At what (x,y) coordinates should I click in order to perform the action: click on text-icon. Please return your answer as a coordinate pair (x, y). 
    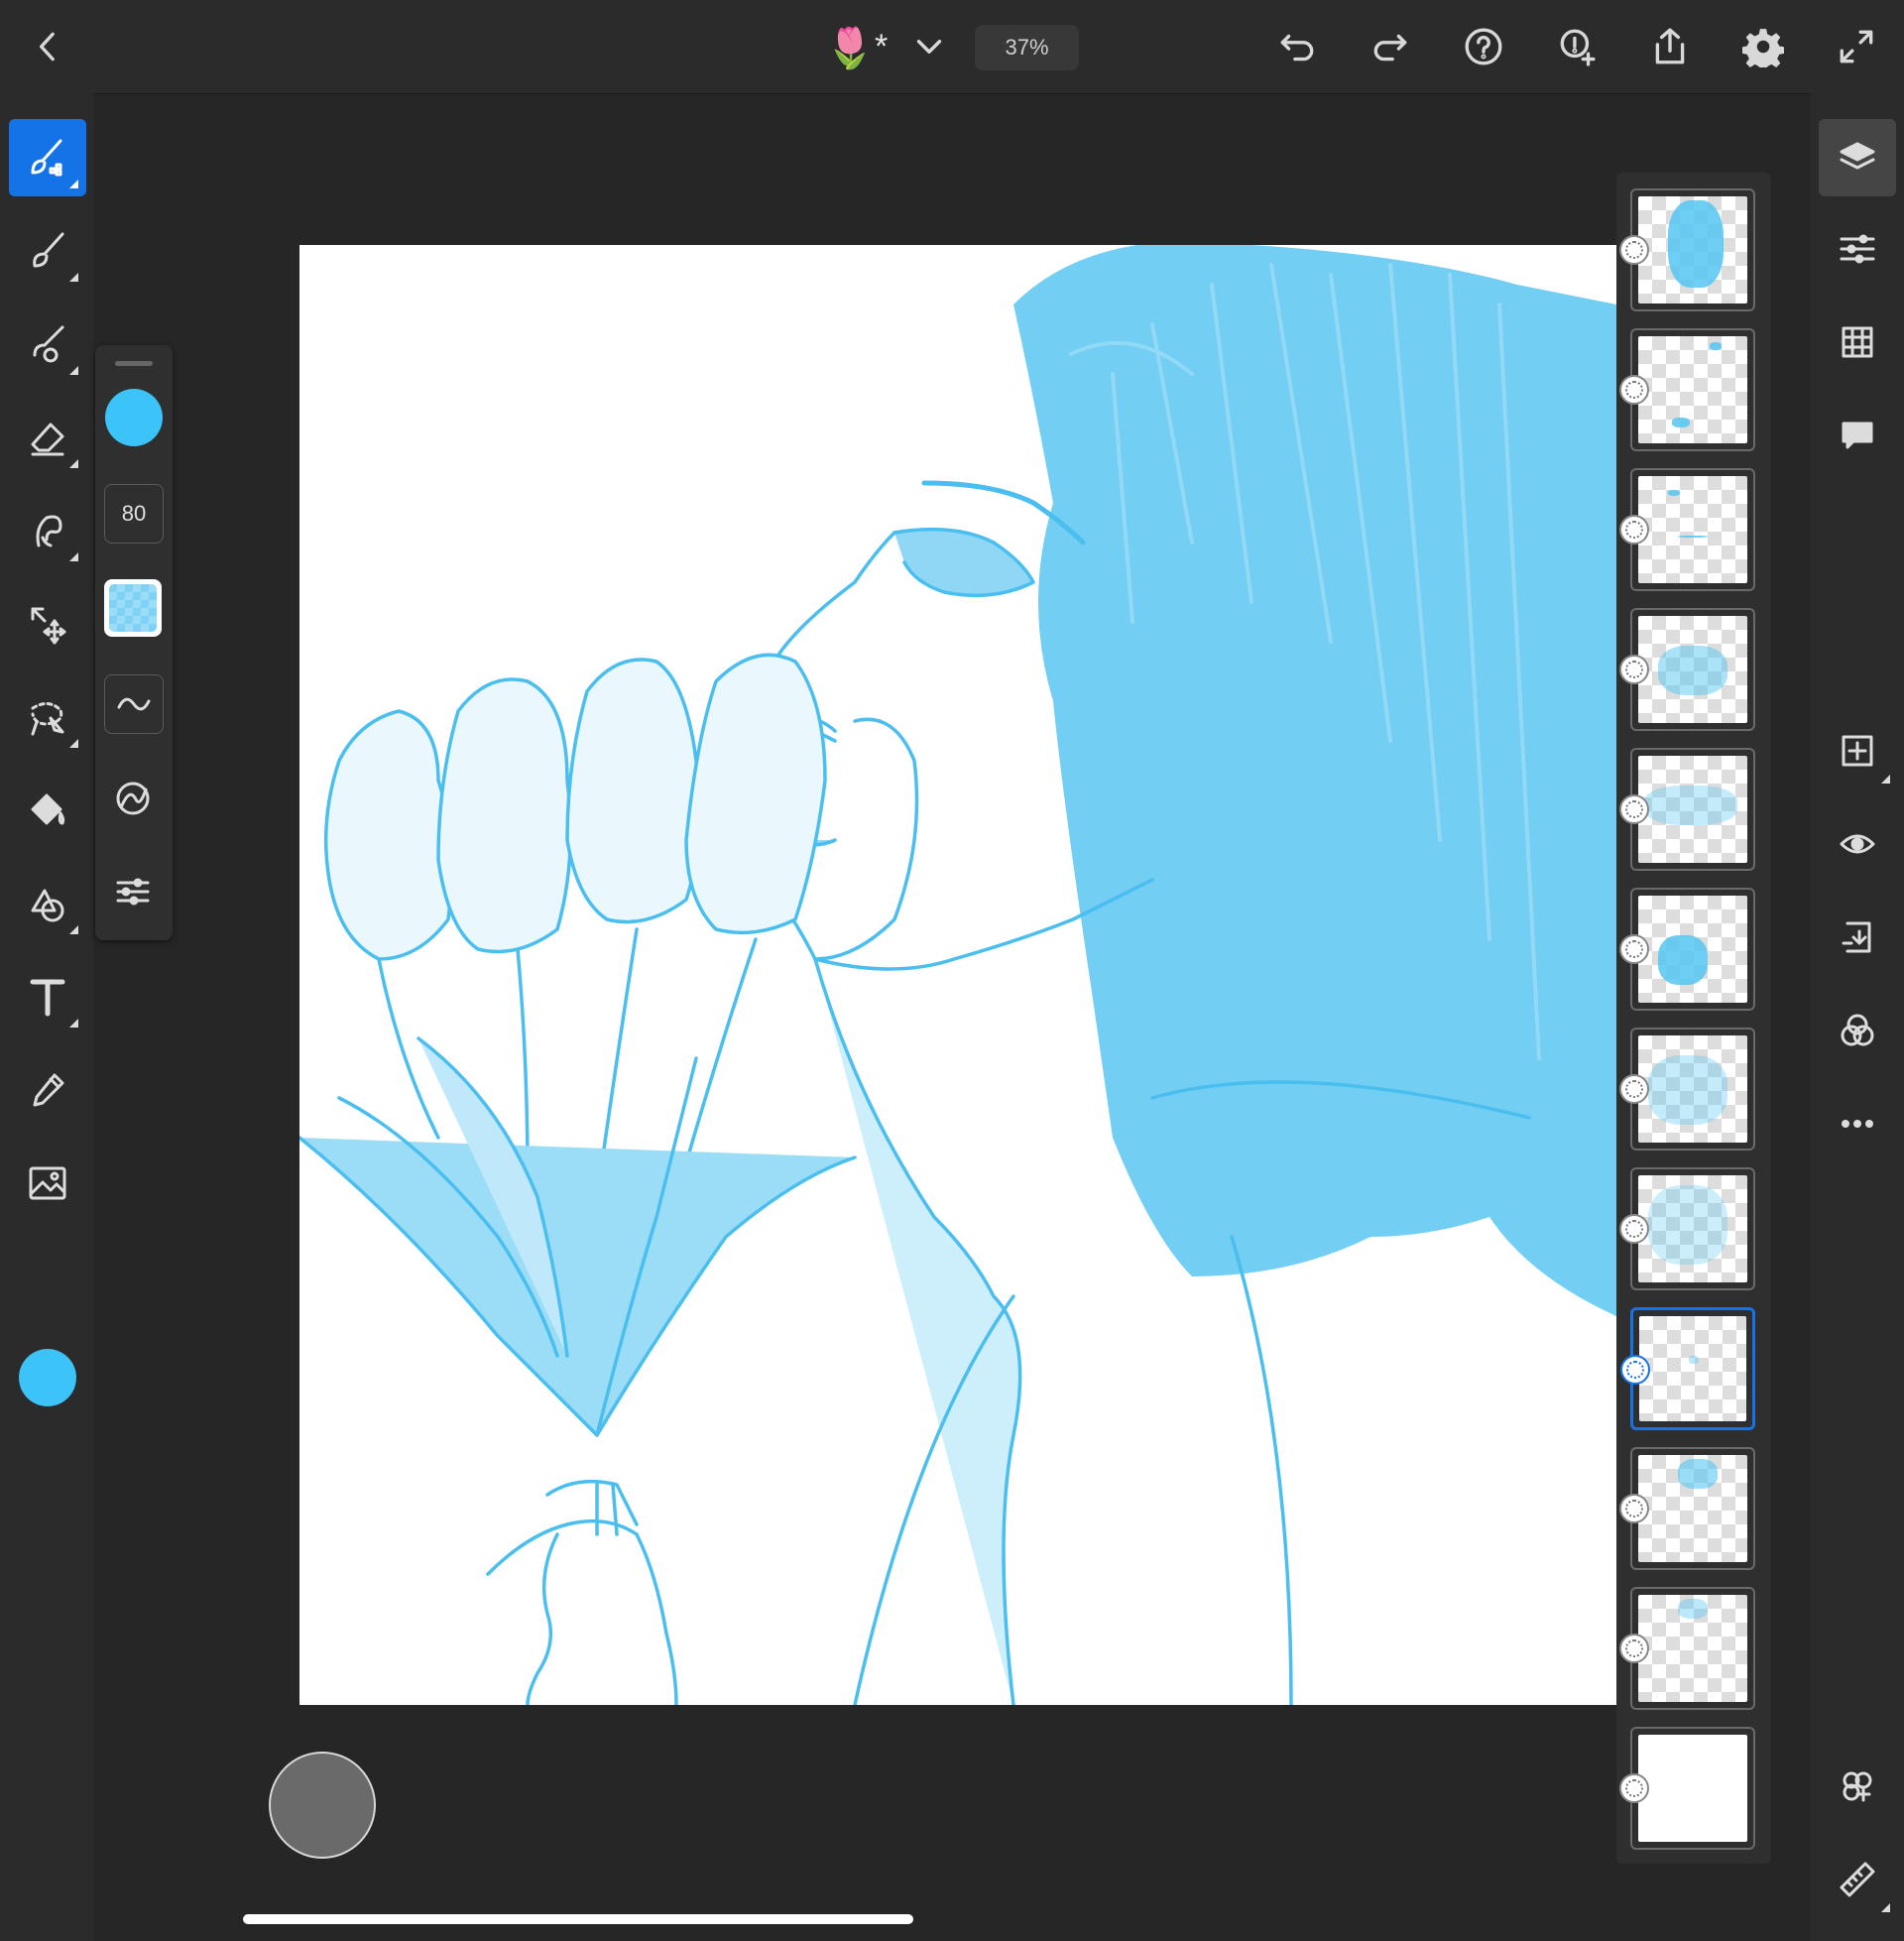
    Looking at the image, I should click on (47, 998).